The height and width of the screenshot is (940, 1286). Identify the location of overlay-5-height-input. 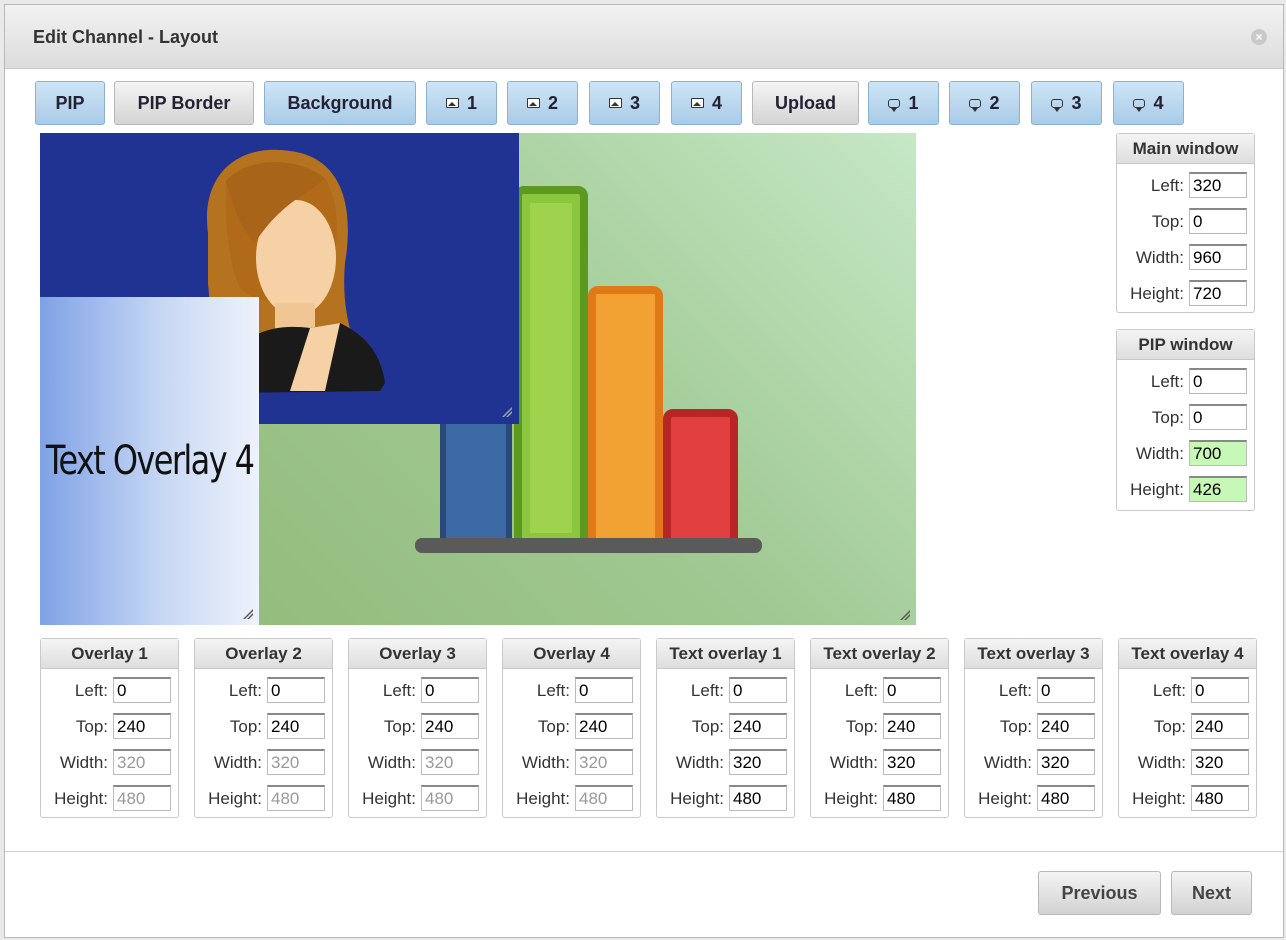
(758, 798).